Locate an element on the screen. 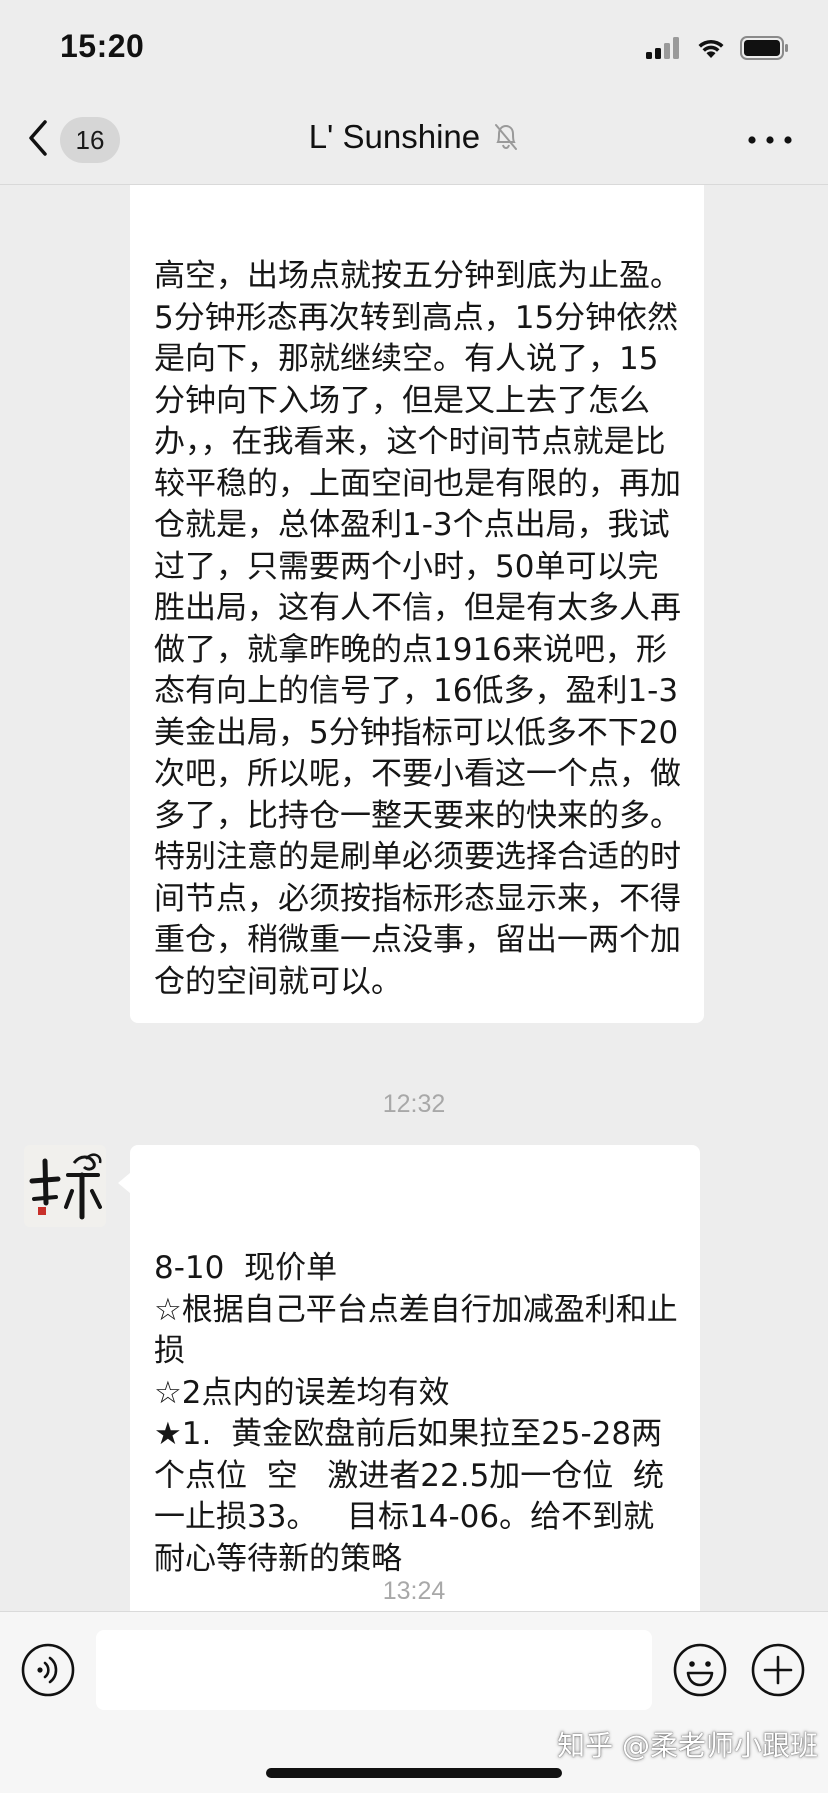  battery-icon is located at coordinates (765, 50).